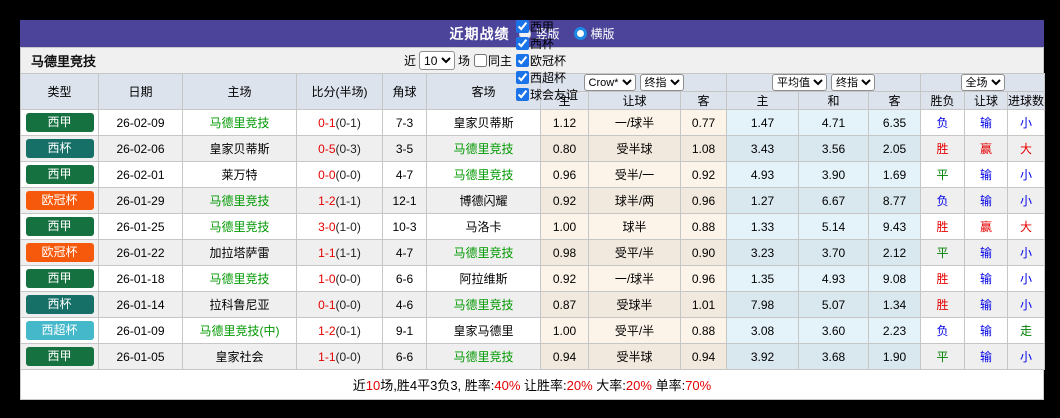 The width and height of the screenshot is (1060, 418). I want to click on same-home-checkbox: 同主, so click(493, 60).